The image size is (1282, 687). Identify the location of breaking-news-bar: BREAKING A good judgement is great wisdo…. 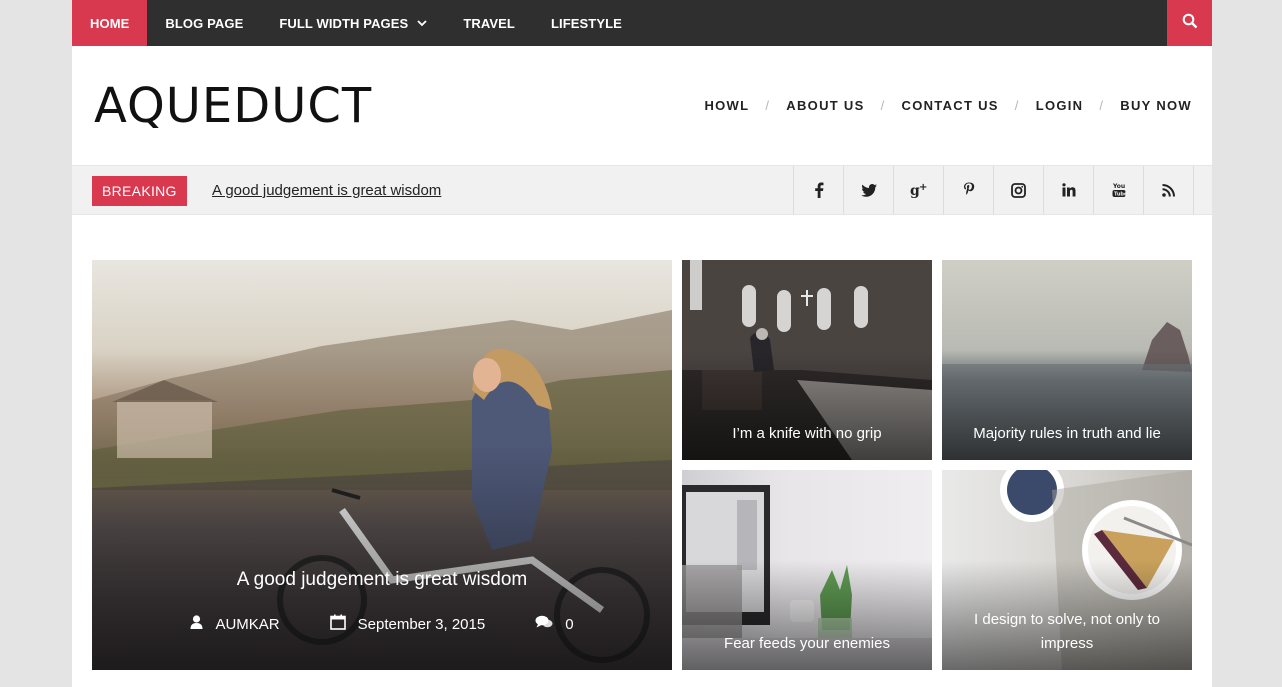
(642, 190).